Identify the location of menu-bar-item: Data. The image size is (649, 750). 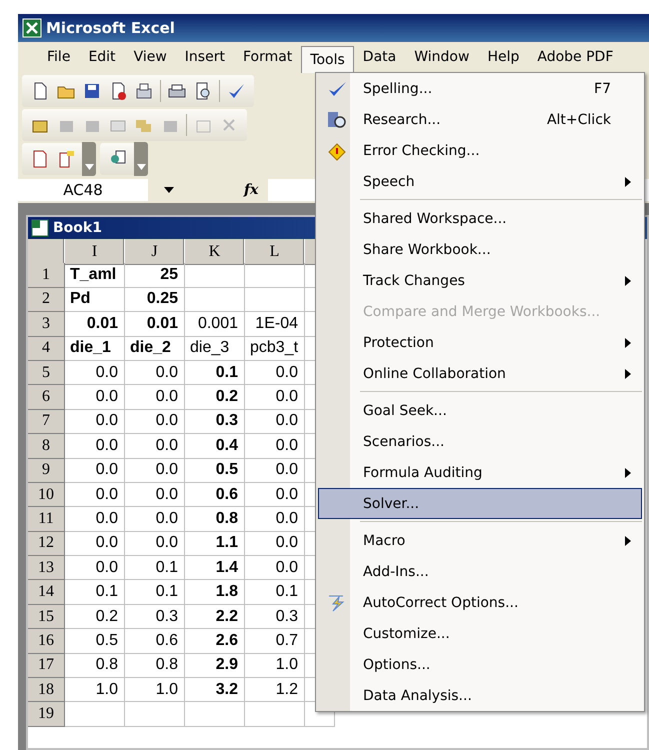
(380, 57).